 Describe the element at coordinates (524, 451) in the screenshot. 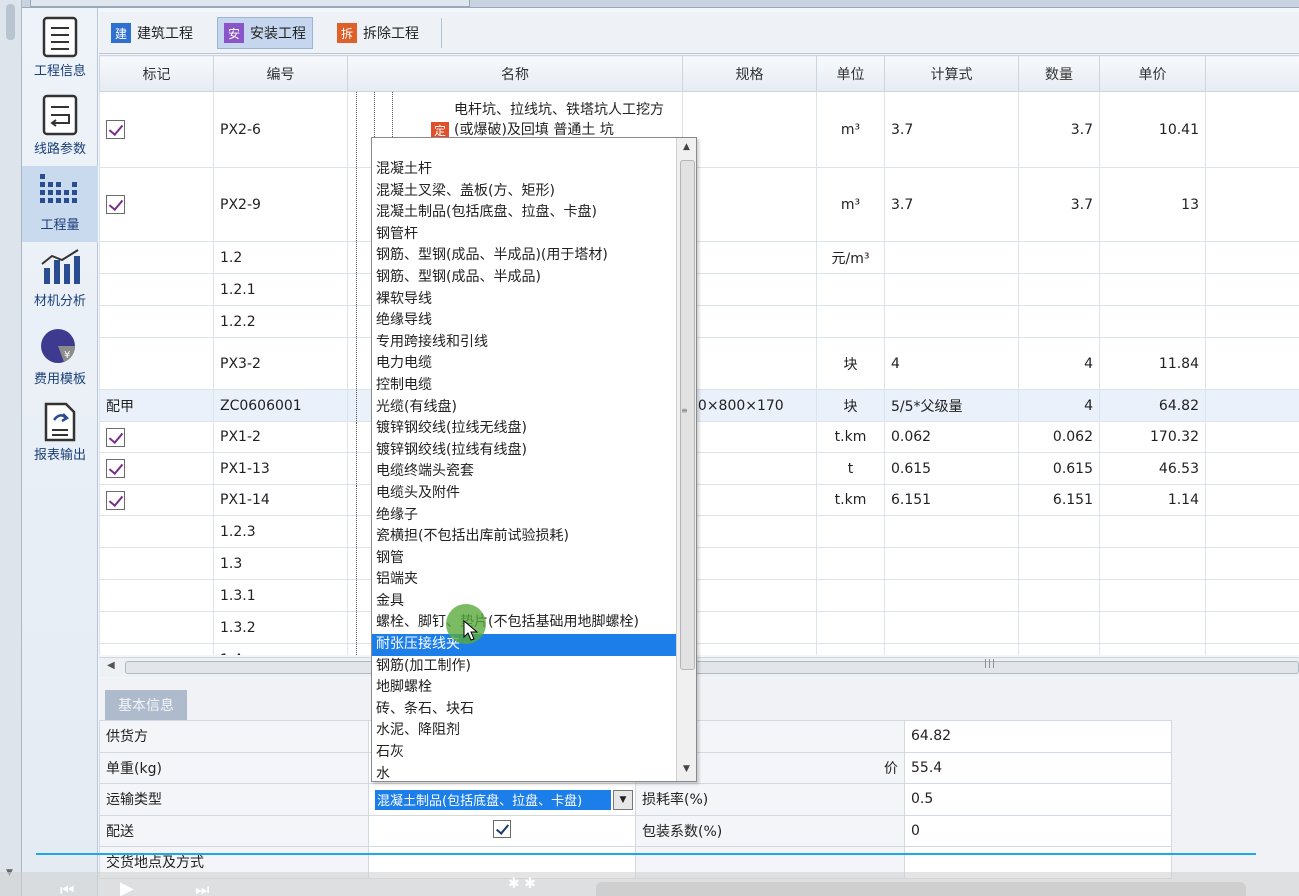

I see `dropdown-option: 镀锌钢绞线(拉线有线盘)` at that location.